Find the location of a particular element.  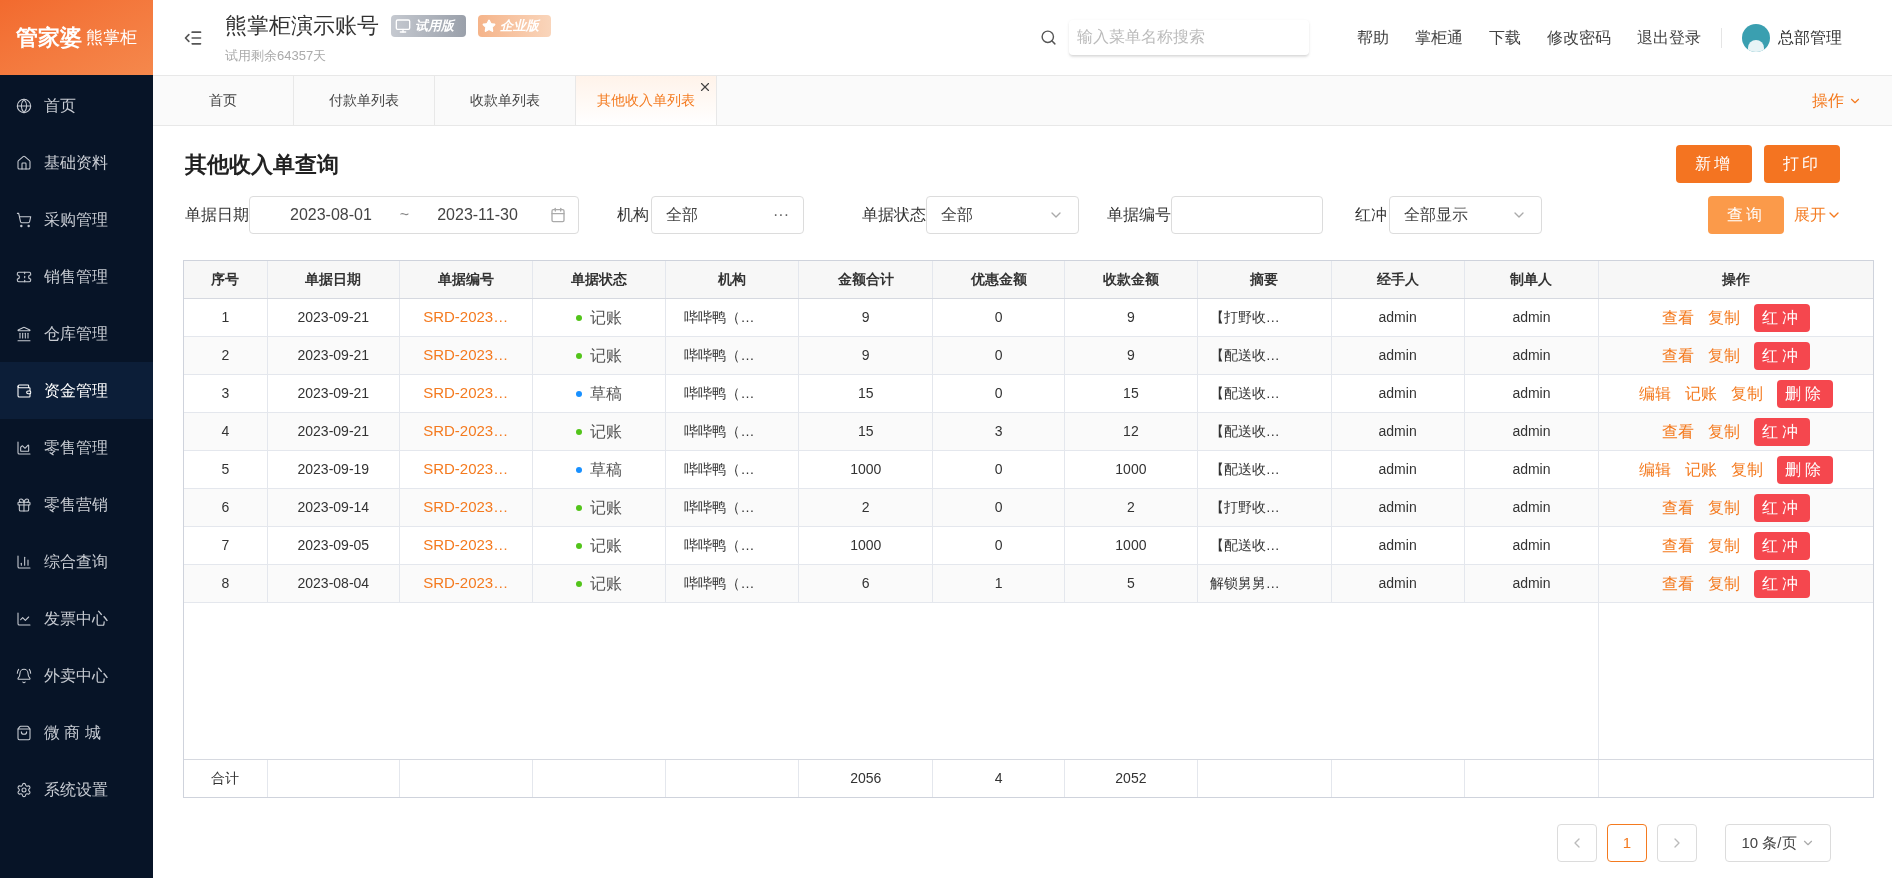

page-title: 其他收入单查询 is located at coordinates (262, 164).